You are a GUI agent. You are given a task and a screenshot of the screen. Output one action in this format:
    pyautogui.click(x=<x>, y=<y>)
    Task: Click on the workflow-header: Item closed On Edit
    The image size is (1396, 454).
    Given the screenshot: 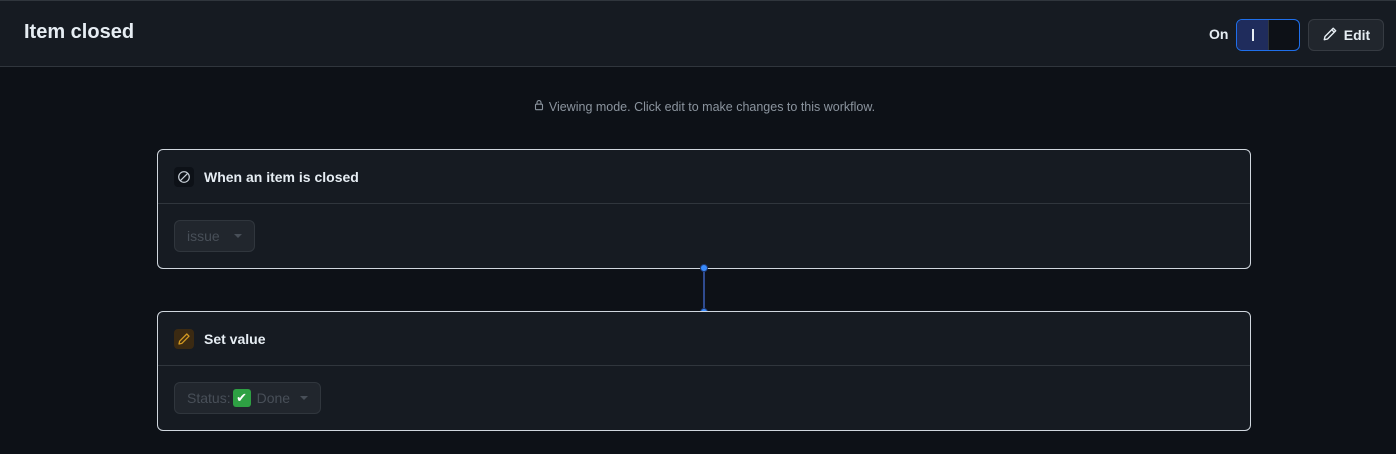 What is the action you would take?
    pyautogui.click(x=698, y=33)
    